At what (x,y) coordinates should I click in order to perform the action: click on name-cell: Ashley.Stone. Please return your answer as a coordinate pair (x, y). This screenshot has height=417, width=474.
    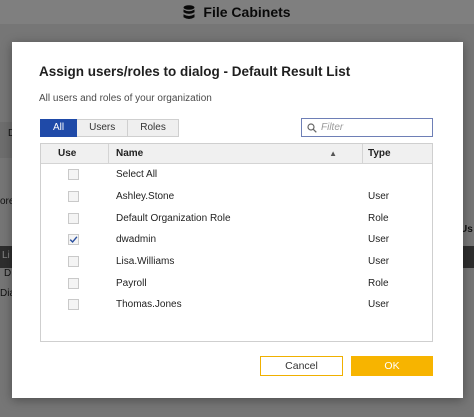
    Looking at the image, I should click on (145, 197).